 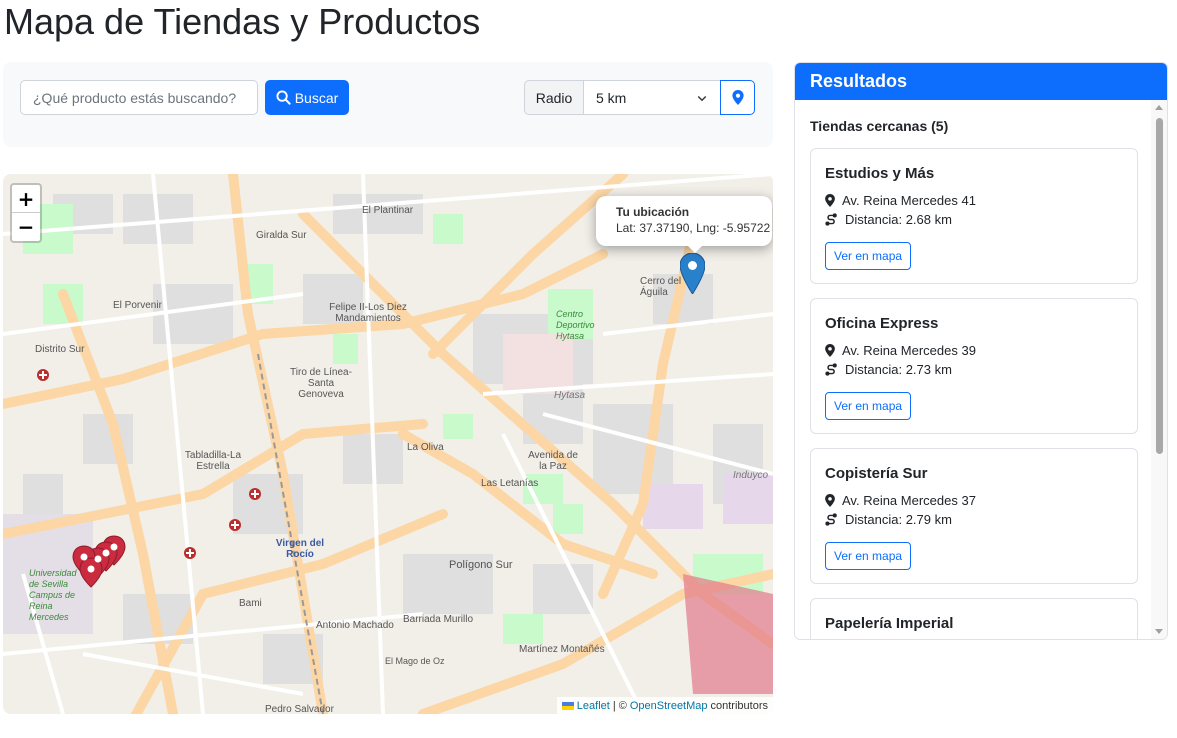 I want to click on store-address: Av. Reina Mercedes 37, so click(x=909, y=500).